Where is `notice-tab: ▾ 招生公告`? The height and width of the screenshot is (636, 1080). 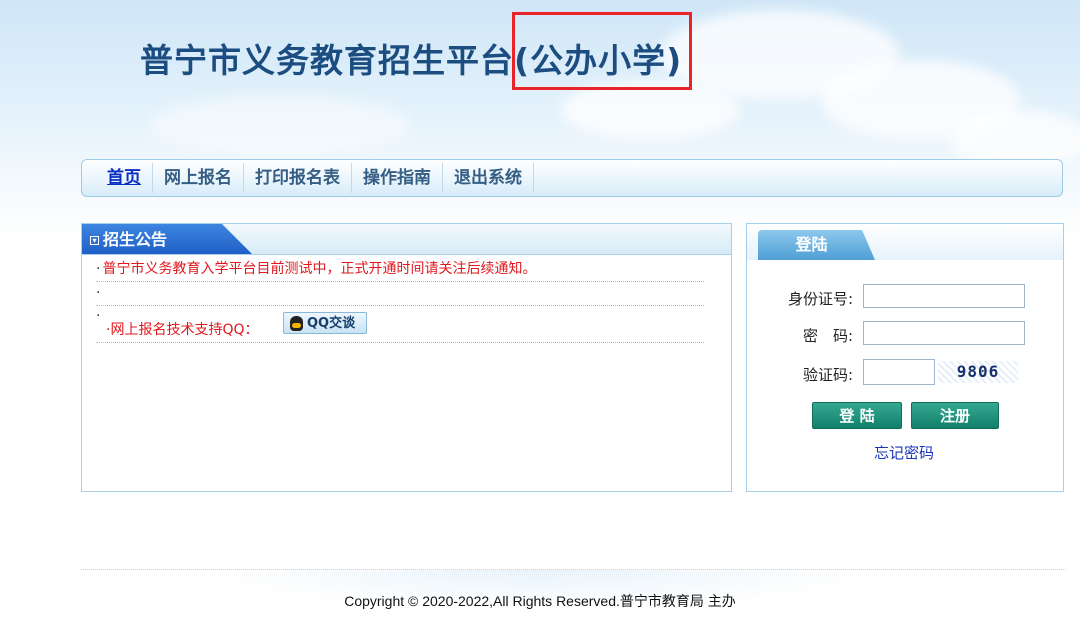 notice-tab: ▾ 招生公告 is located at coordinates (167, 239).